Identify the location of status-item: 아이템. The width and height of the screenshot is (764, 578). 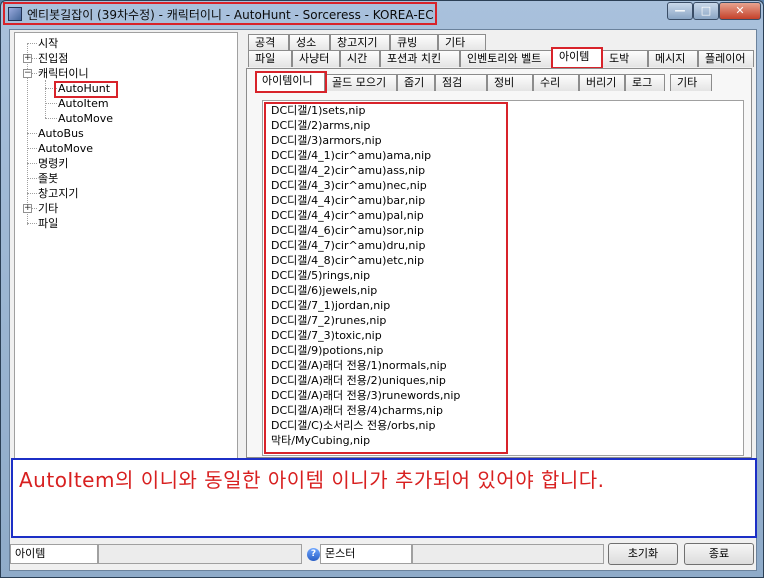
(54, 554).